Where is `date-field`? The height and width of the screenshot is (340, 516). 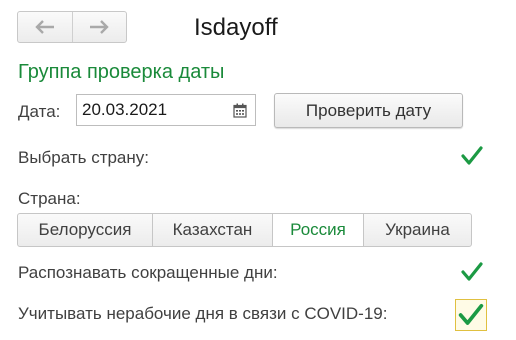
date-field is located at coordinates (166, 110).